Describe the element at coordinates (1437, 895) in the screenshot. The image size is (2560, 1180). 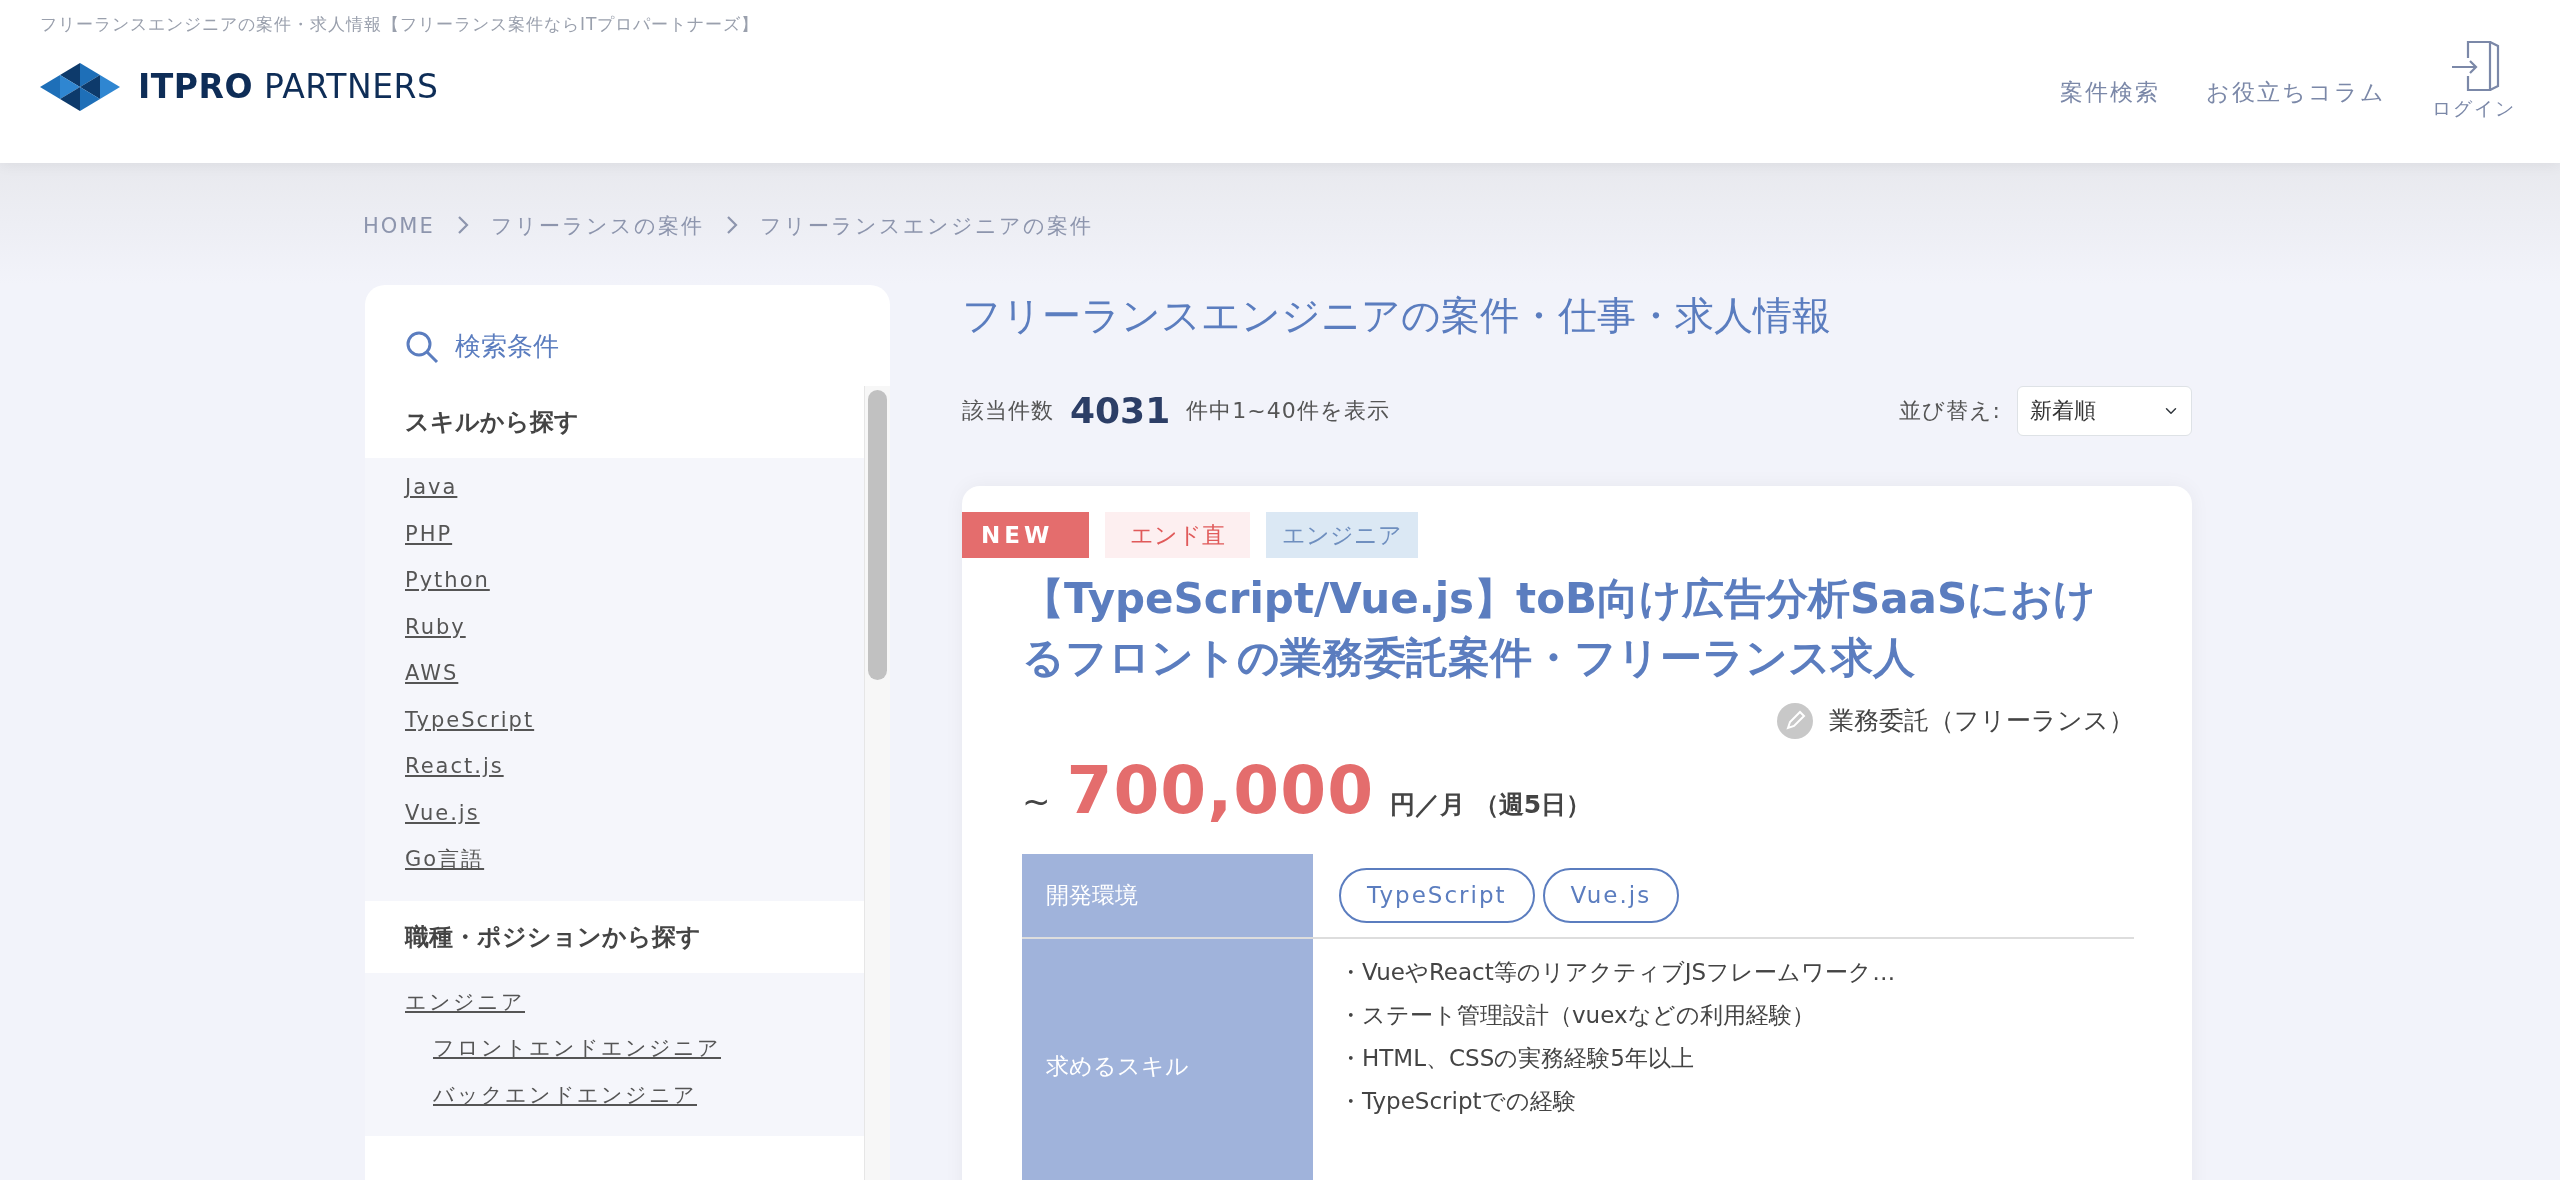
I see `skill-tag: TypeScript` at that location.